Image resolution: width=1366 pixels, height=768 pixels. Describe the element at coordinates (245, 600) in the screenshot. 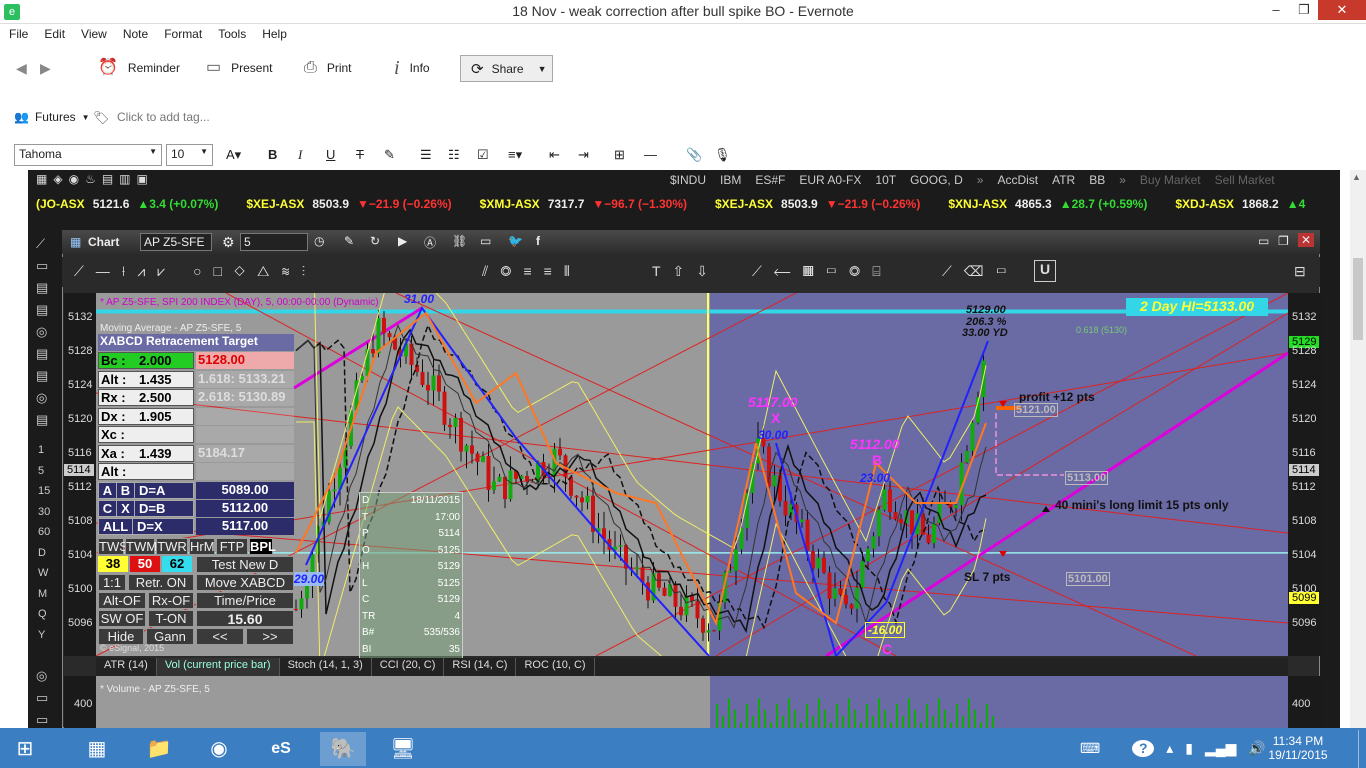

I see `xabcd-timeprice-button: Time/Price` at that location.